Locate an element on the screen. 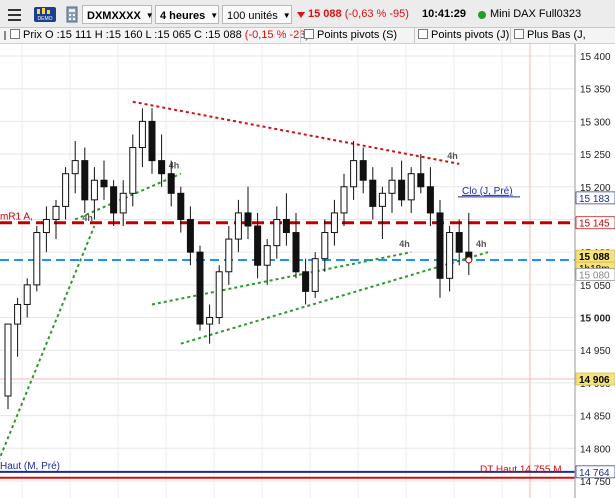  price-change: 15 088 (-0,63 % -95) is located at coordinates (362, 14).